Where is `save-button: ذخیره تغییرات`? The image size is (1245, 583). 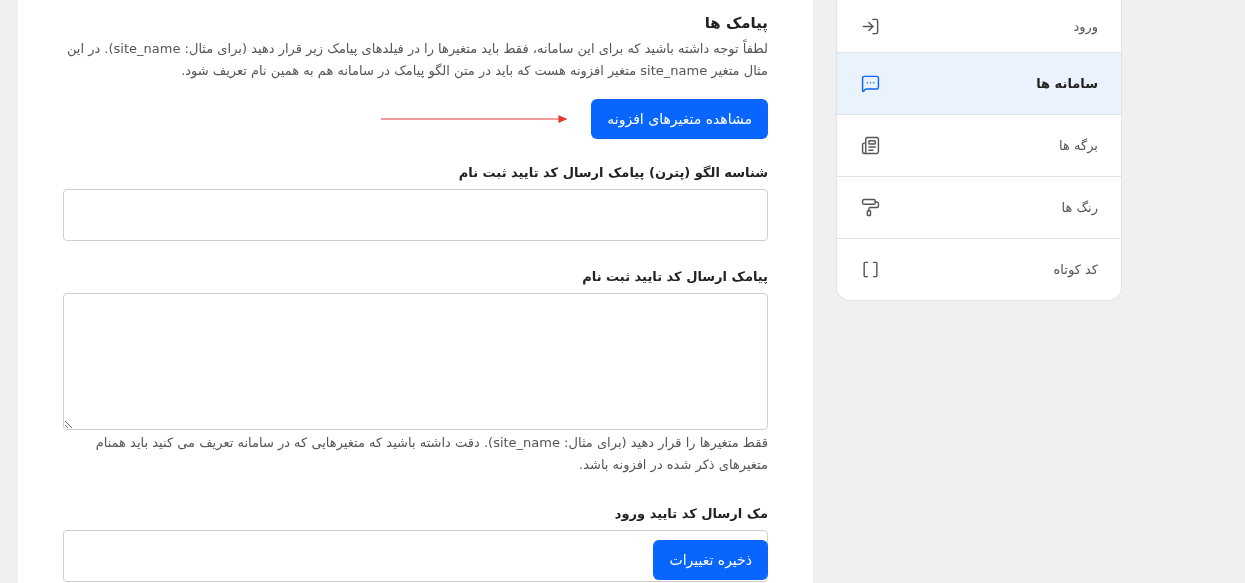 save-button: ذخیره تغییرات is located at coordinates (710, 560).